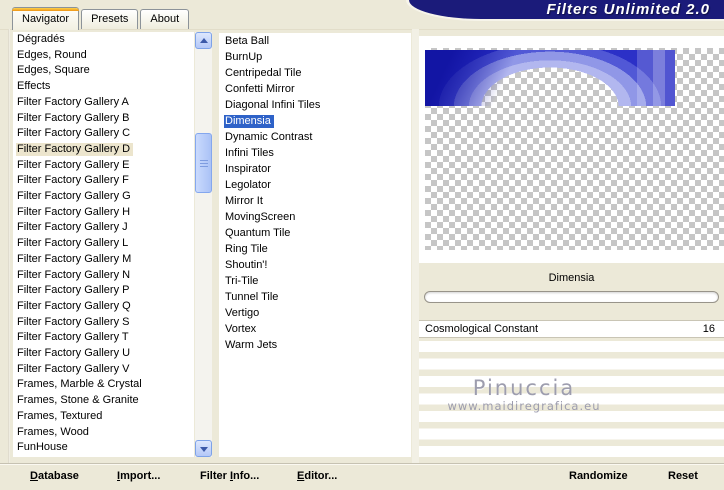 This screenshot has width=724, height=490. Describe the element at coordinates (315, 201) in the screenshot. I see `filter-list-item: Mirror It` at that location.